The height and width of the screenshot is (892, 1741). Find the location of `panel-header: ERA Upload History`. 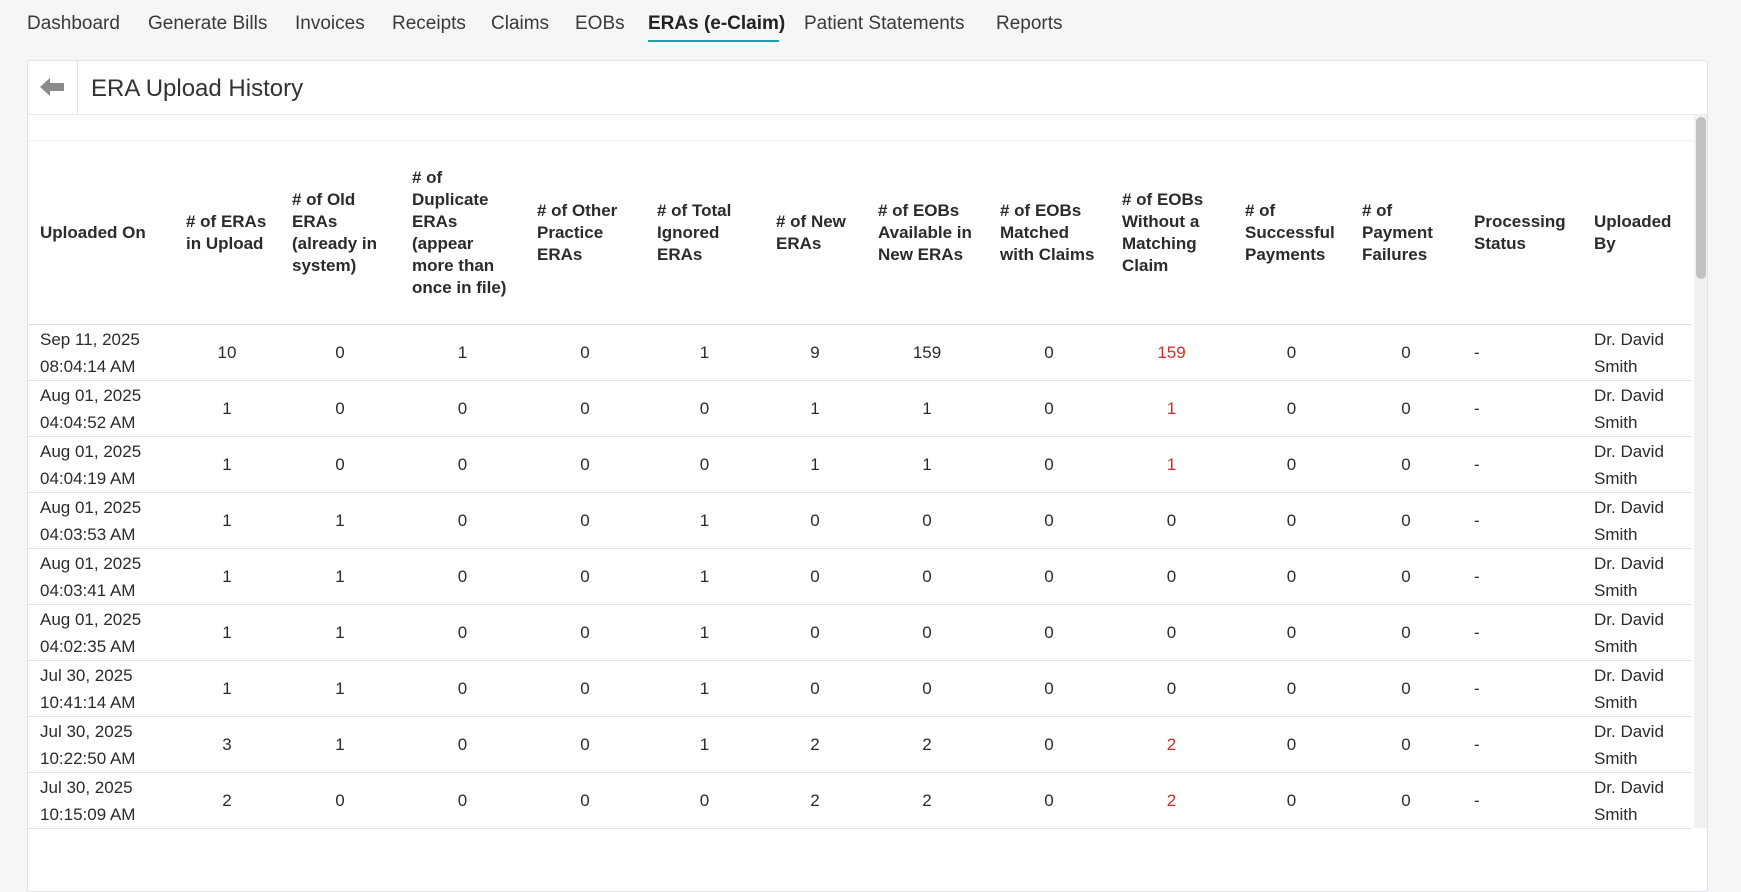

panel-header: ERA Upload History is located at coordinates (867, 88).